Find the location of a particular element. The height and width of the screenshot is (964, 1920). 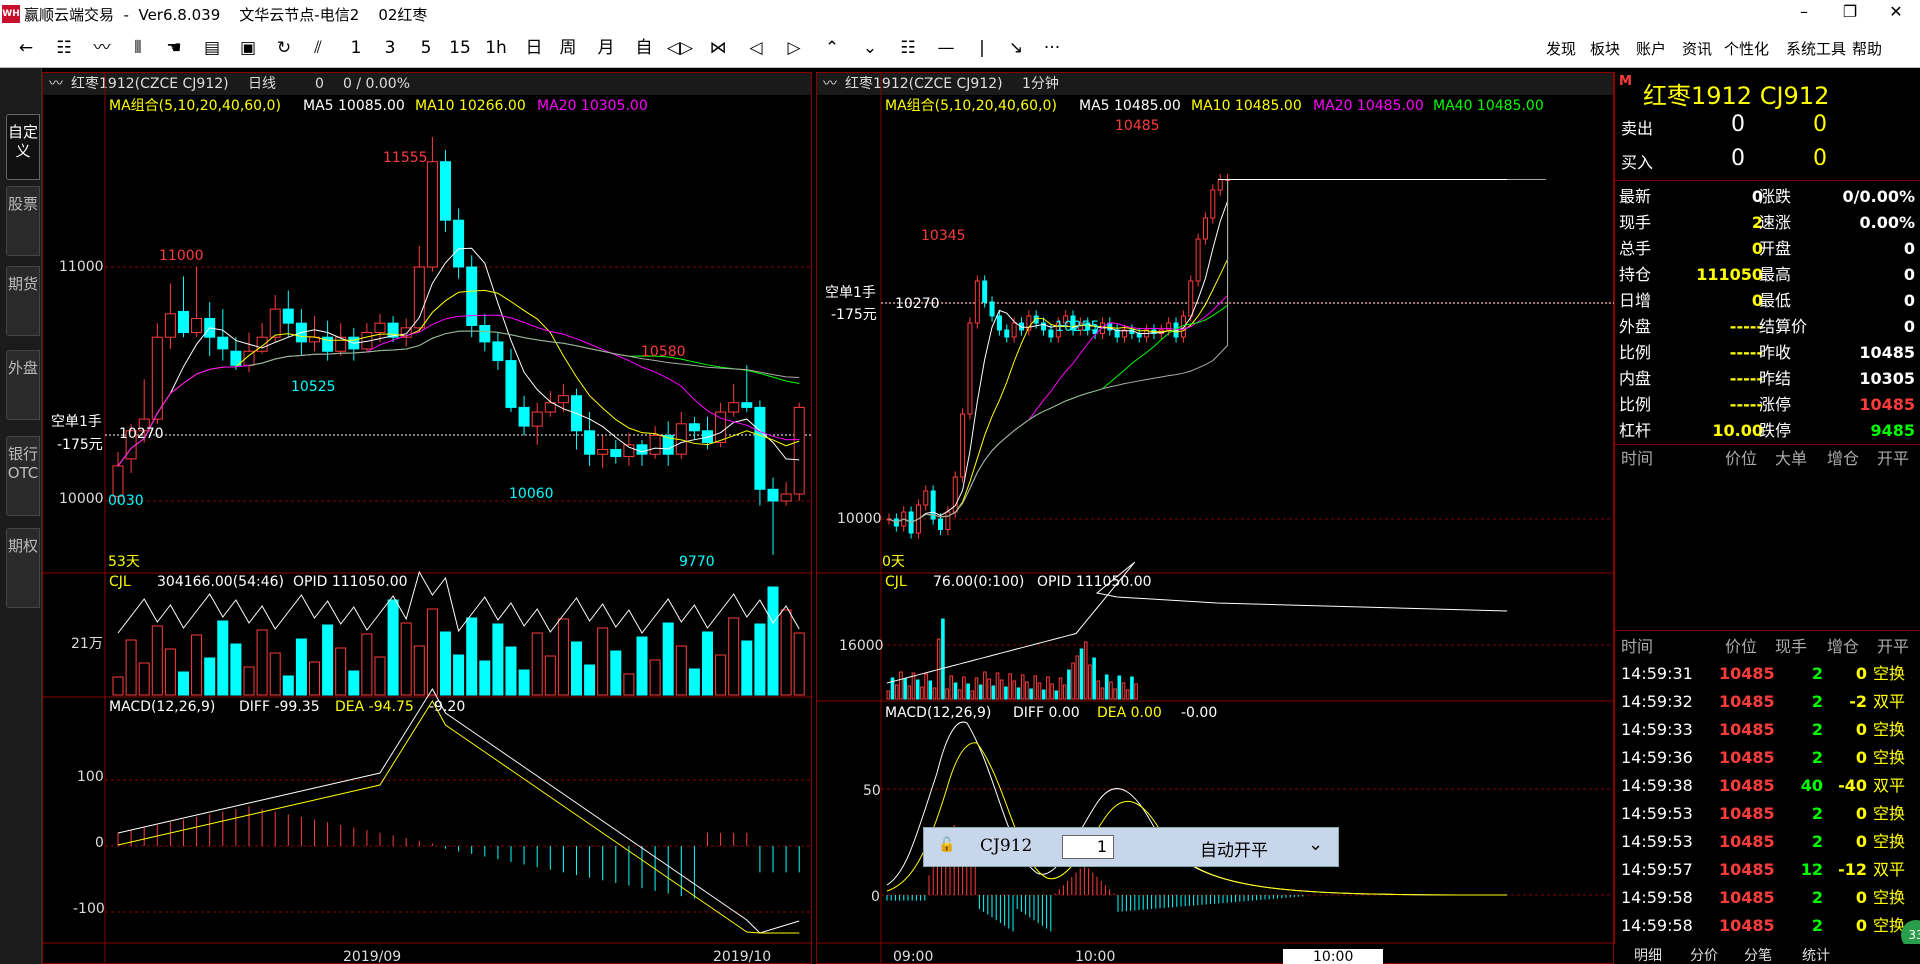

tick-type: 双平 is located at coordinates (1889, 869).